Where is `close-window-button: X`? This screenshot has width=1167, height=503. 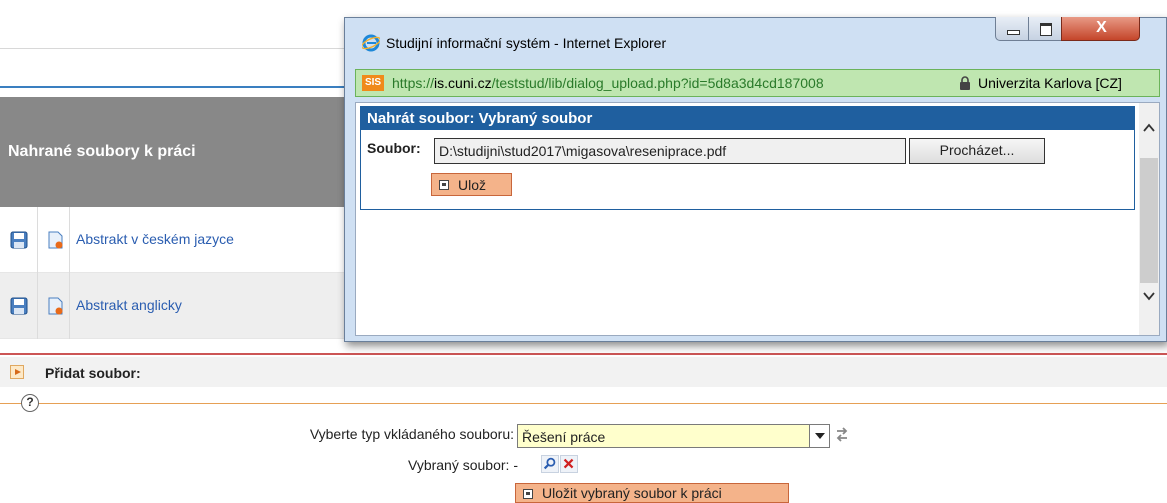
close-window-button: X is located at coordinates (1100, 29).